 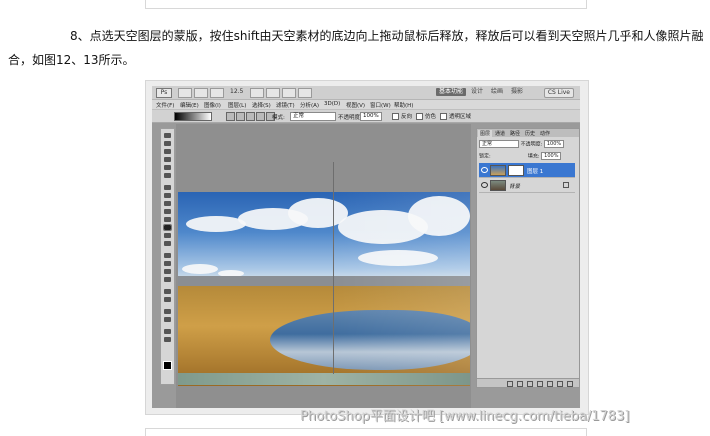 I want to click on add-mask-icon, so click(x=530, y=384).